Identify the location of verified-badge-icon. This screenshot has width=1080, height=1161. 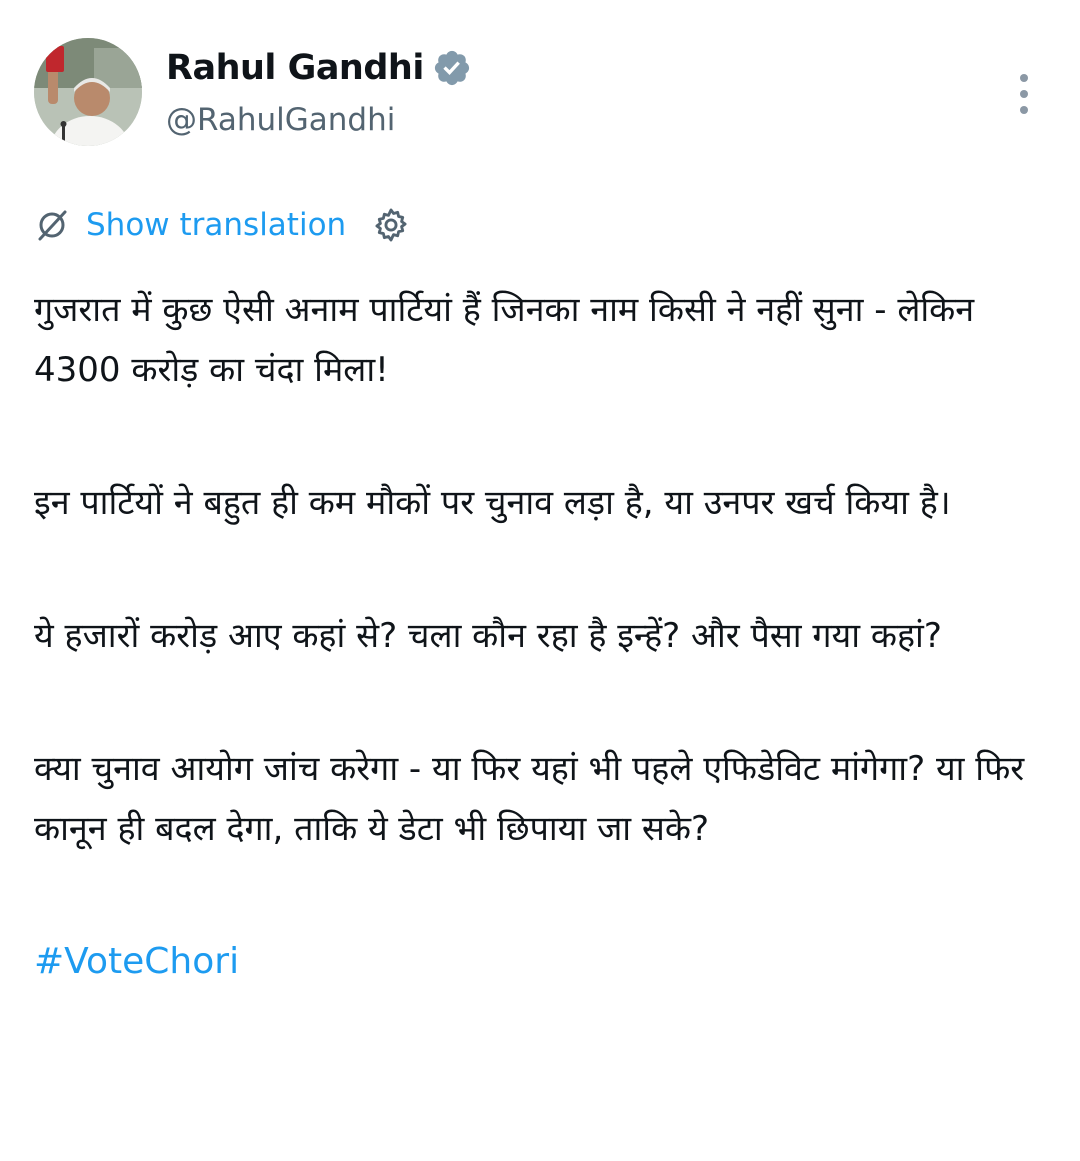
(451, 68).